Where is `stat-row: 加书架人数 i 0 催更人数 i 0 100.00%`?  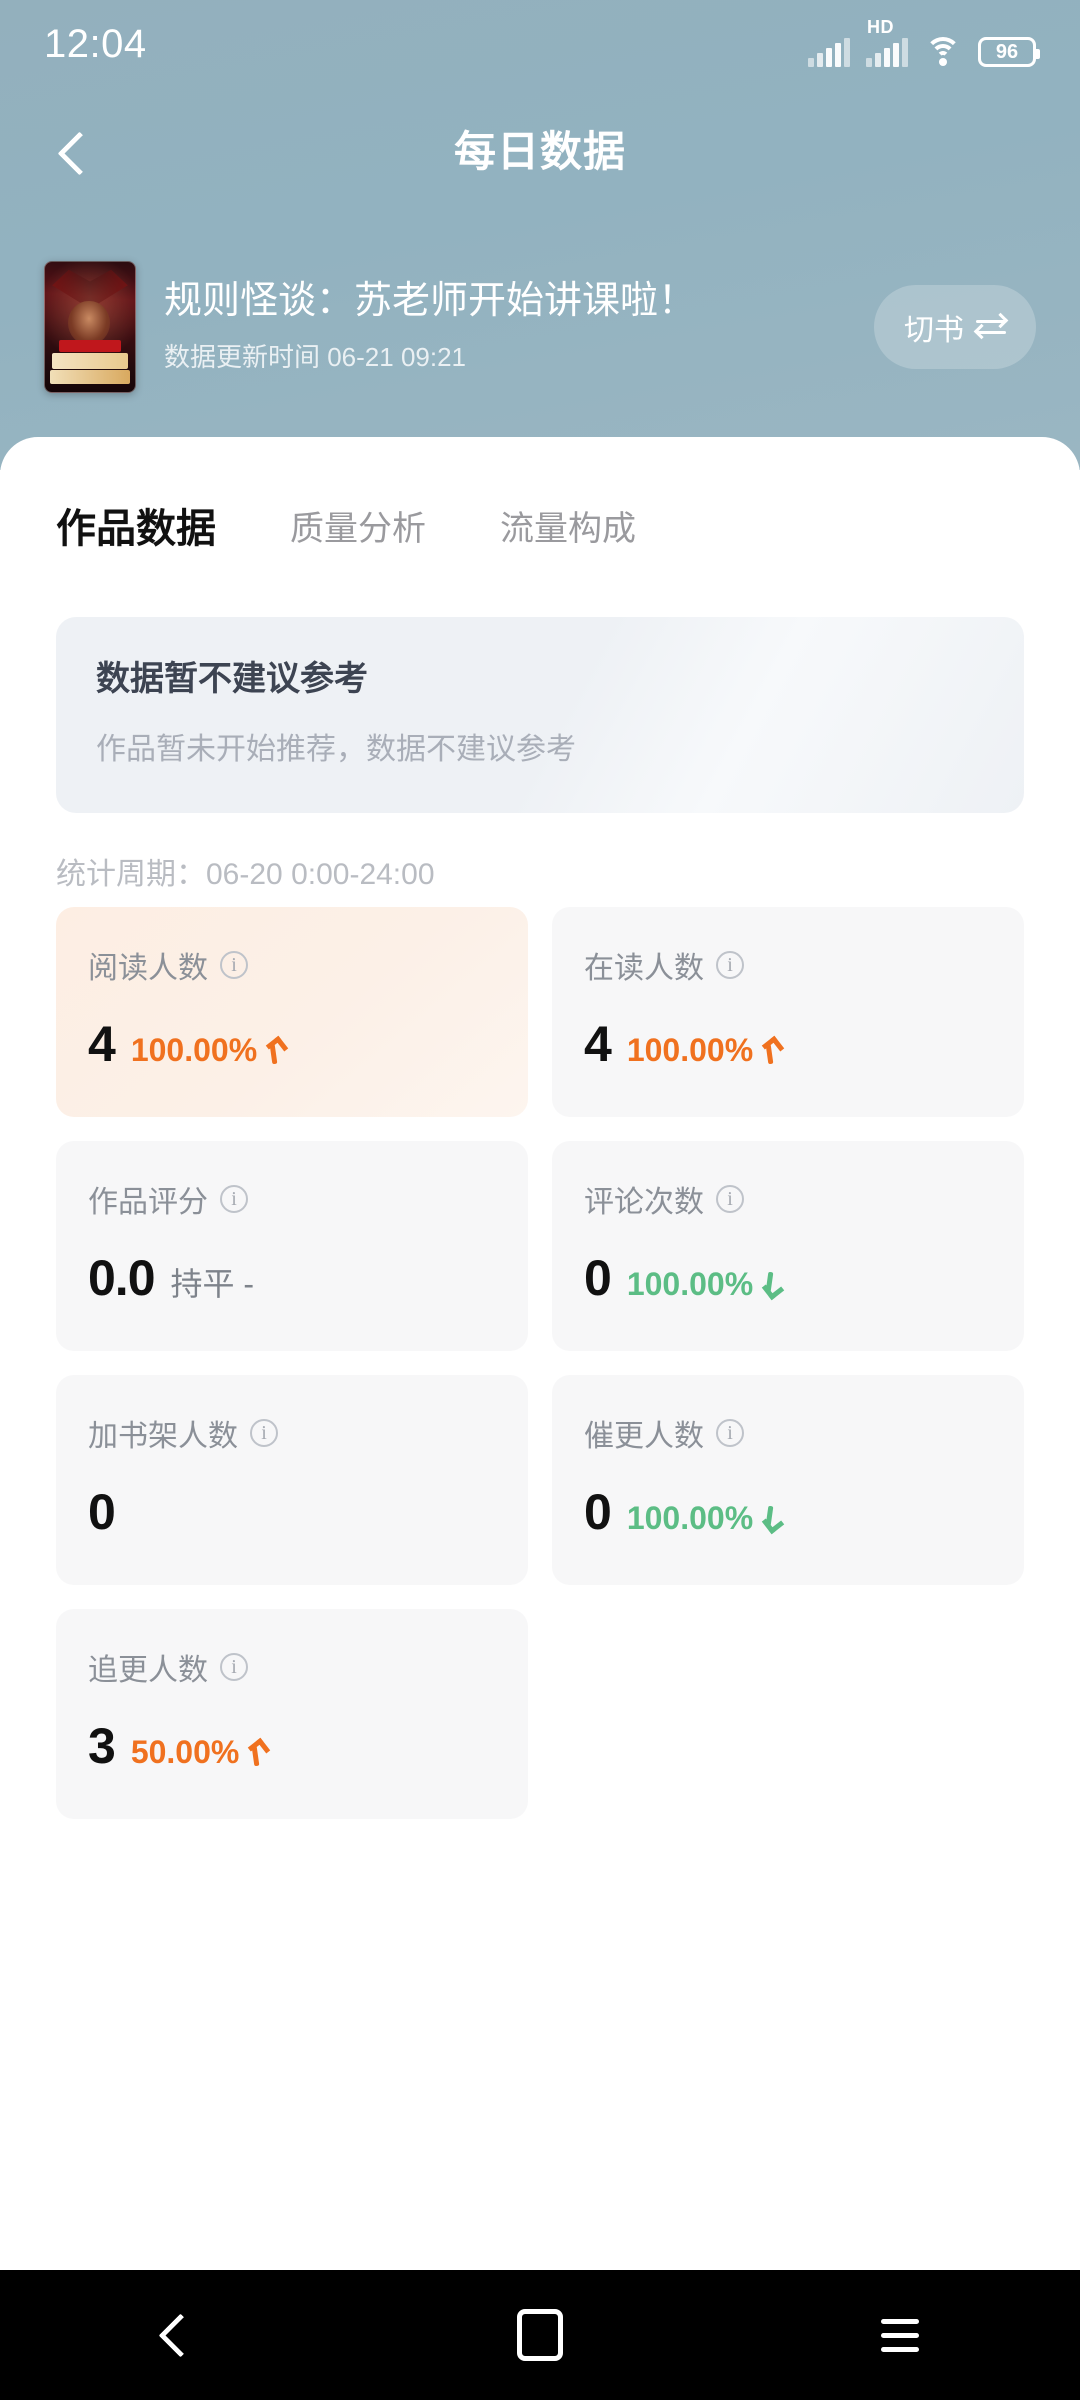
stat-row: 加书架人数 i 0 催更人数 i 0 100.00% is located at coordinates (540, 1480).